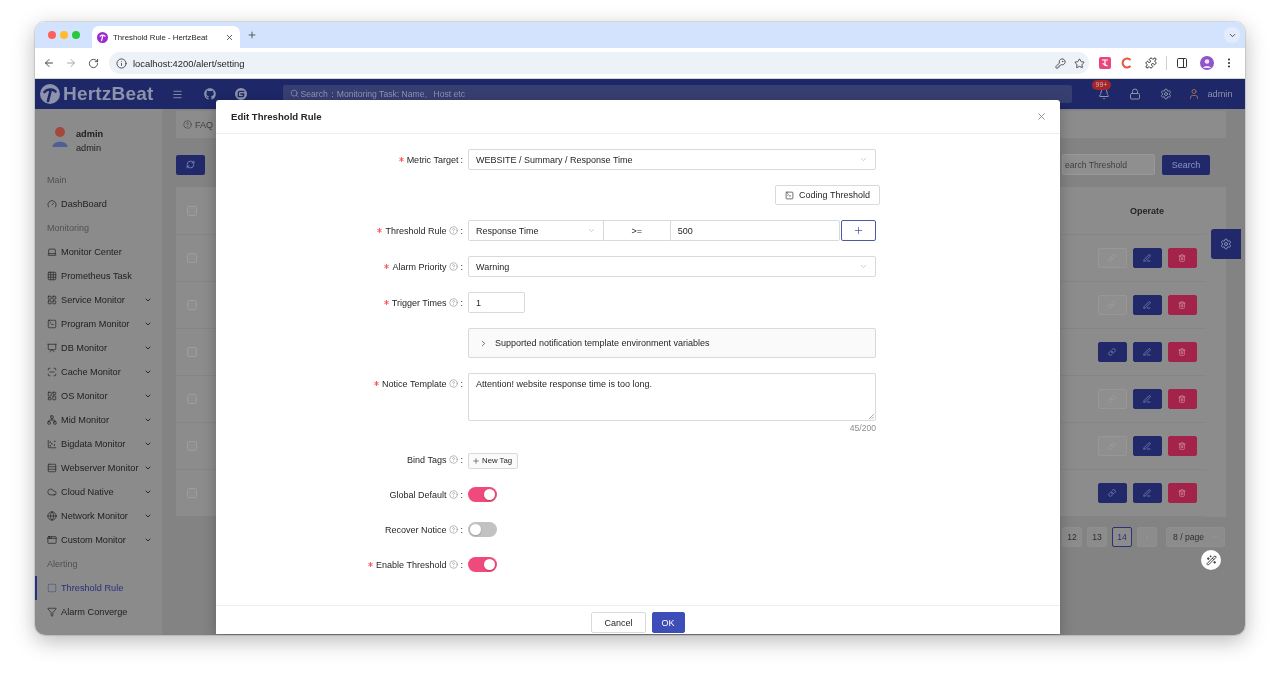  Describe the element at coordinates (672, 159) in the screenshot. I see `dropdown-select: WEBSITE / Summary / Response Time` at that location.